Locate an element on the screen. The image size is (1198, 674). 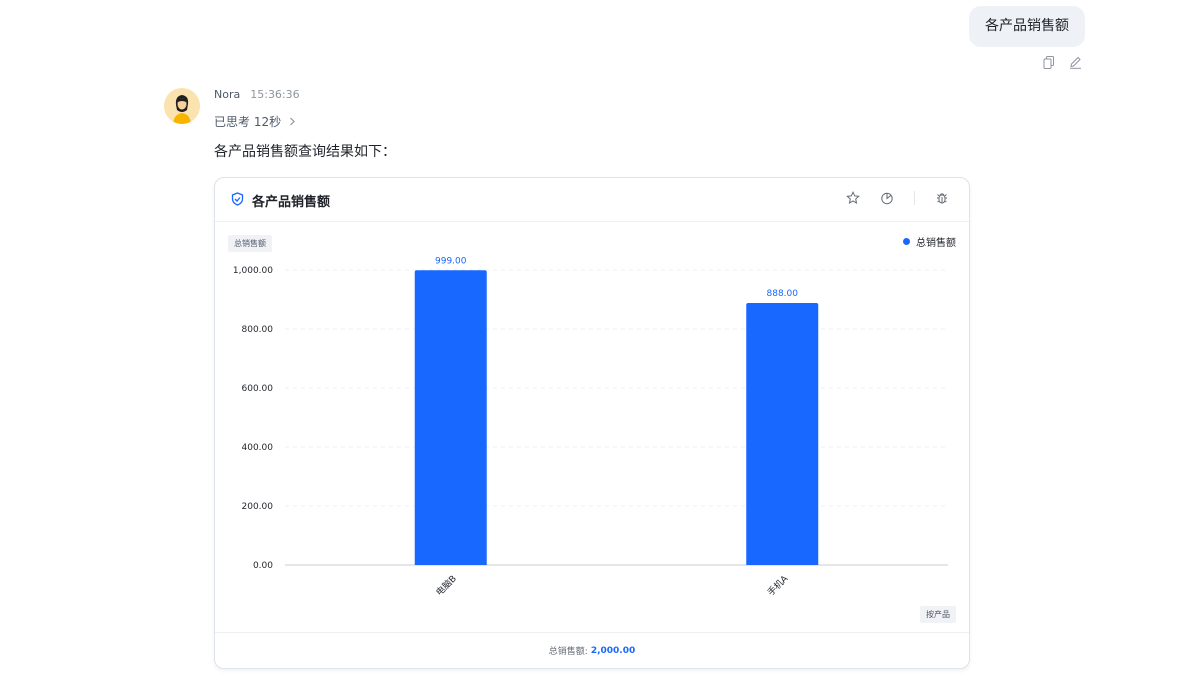
footer-total-value: 2,000.00 is located at coordinates (613, 650).